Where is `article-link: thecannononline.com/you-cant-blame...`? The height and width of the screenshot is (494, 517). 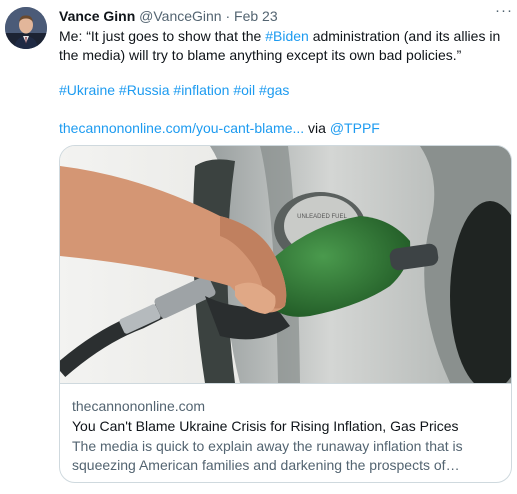 article-link: thecannononline.com/you-cant-blame... is located at coordinates (181, 128).